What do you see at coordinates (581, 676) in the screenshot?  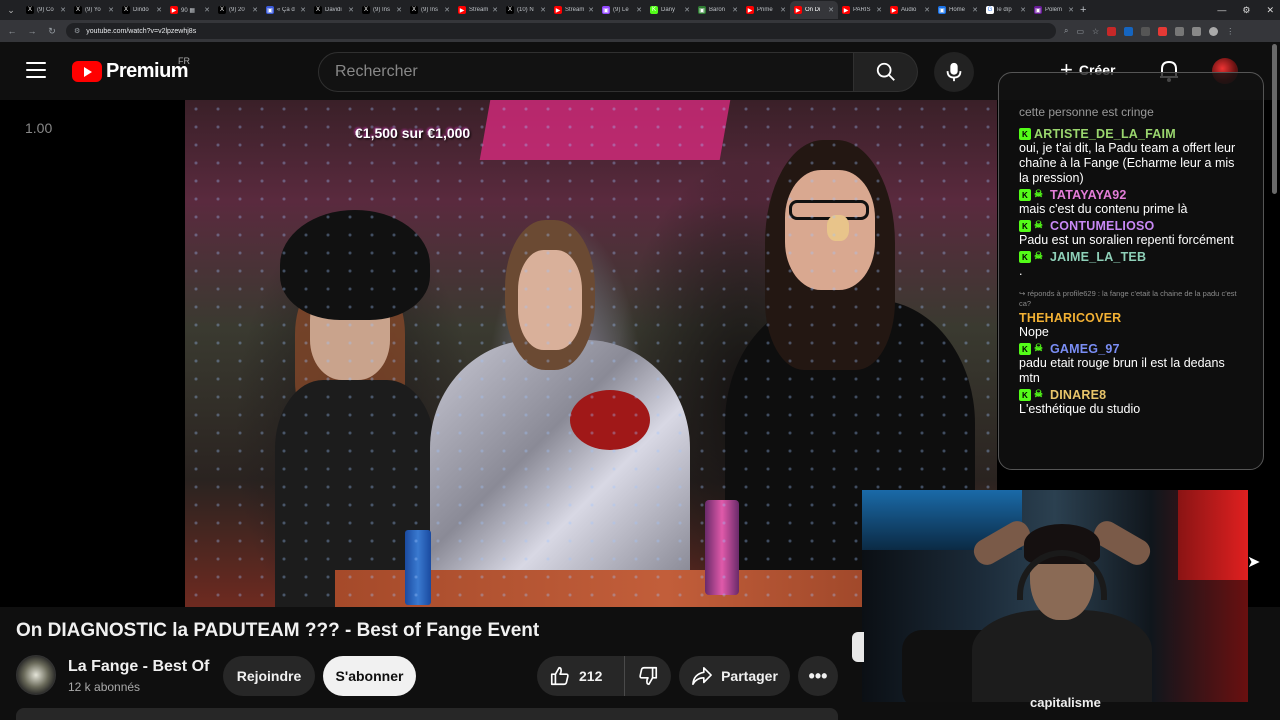 I see `like-button: 212` at bounding box center [581, 676].